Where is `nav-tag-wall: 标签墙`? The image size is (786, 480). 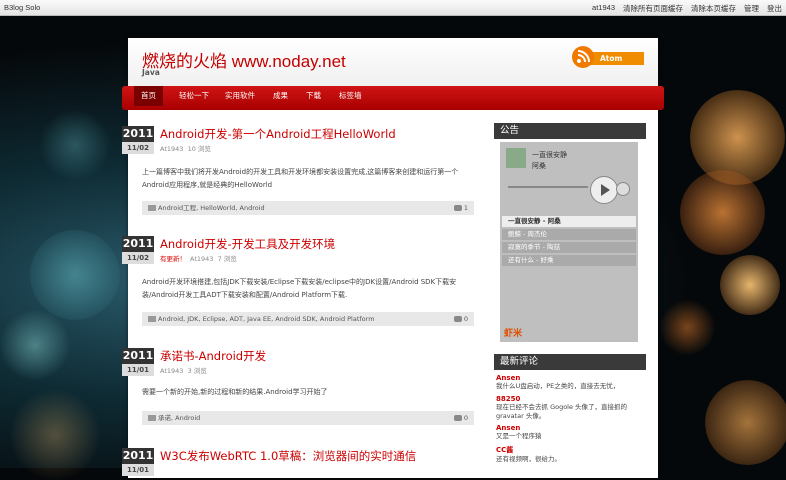
nav-tag-wall: 标签墙 is located at coordinates (350, 96).